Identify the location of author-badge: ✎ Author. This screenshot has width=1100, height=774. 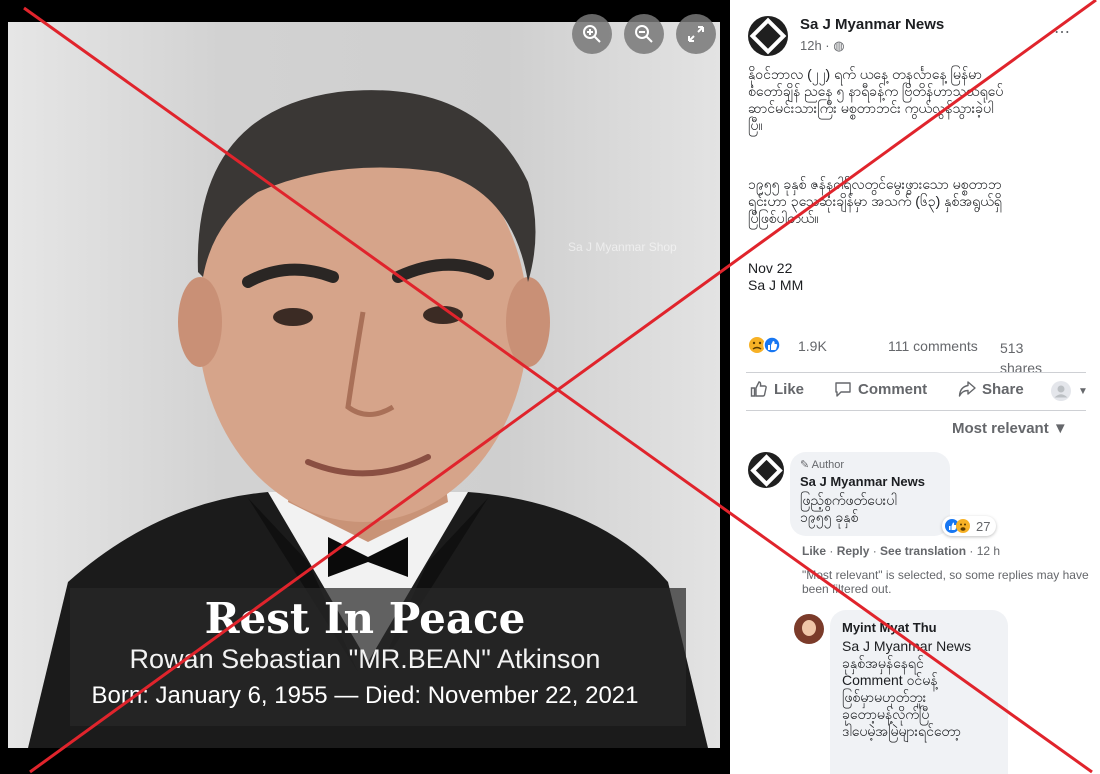
(822, 464).